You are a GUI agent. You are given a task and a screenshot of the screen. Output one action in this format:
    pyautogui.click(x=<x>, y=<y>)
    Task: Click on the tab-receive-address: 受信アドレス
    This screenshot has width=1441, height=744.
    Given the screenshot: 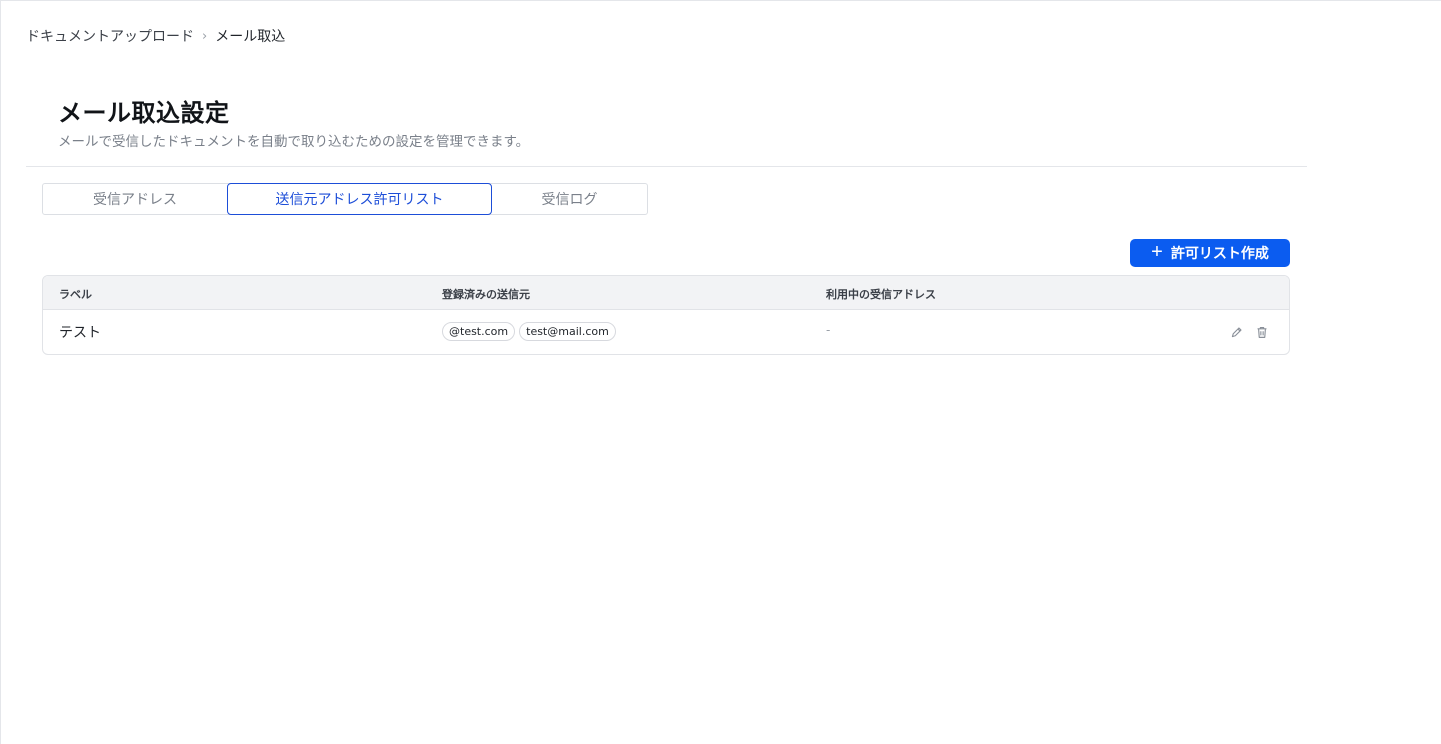 What is the action you would take?
    pyautogui.click(x=135, y=199)
    